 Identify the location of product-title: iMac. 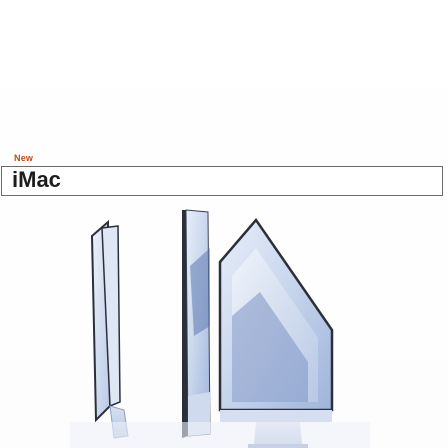
(36, 180).